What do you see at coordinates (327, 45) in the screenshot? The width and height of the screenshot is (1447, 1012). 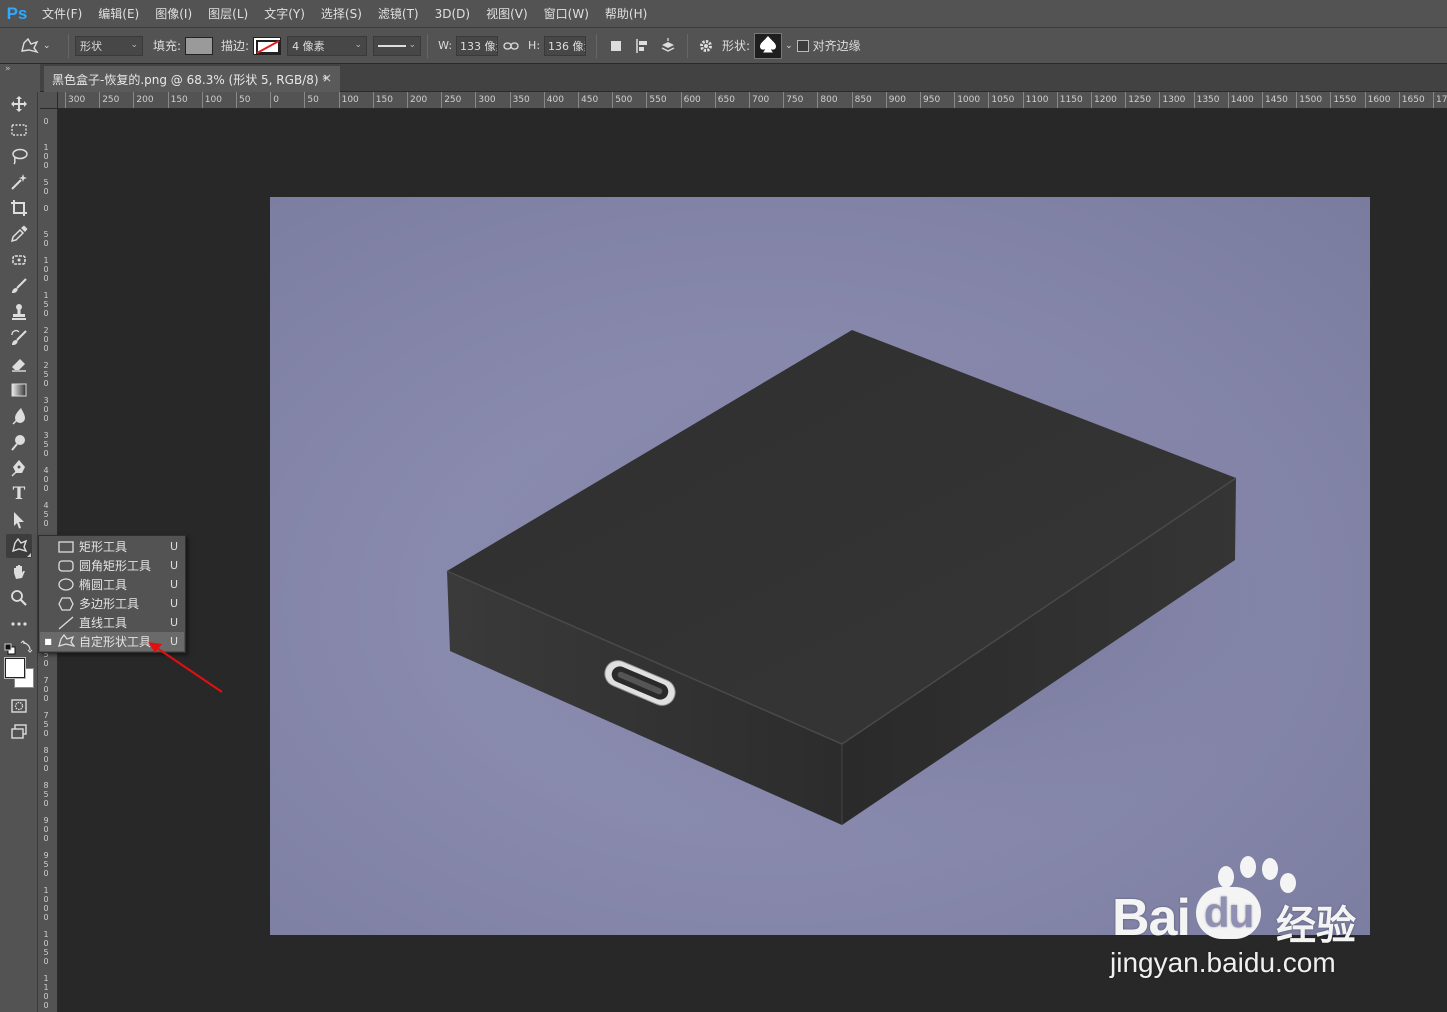 I see `stroke-width-field: 4 像素 ⌄` at bounding box center [327, 45].